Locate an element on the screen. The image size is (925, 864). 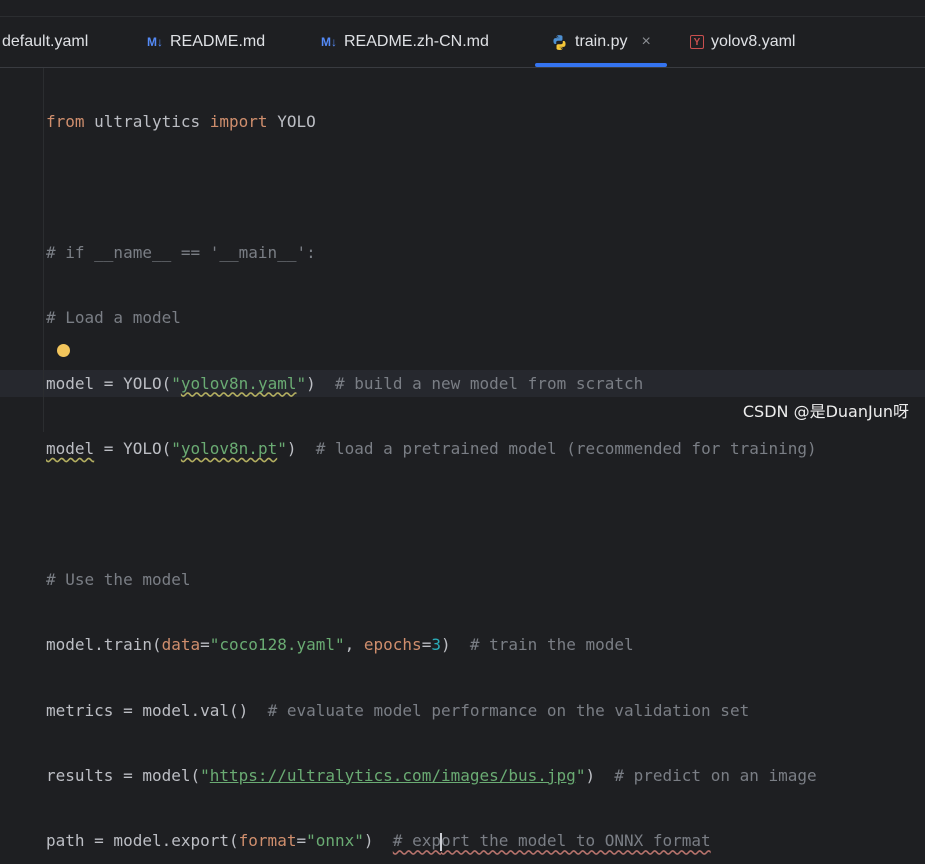
string-literal: yolov8n.pt is located at coordinates (229, 448).